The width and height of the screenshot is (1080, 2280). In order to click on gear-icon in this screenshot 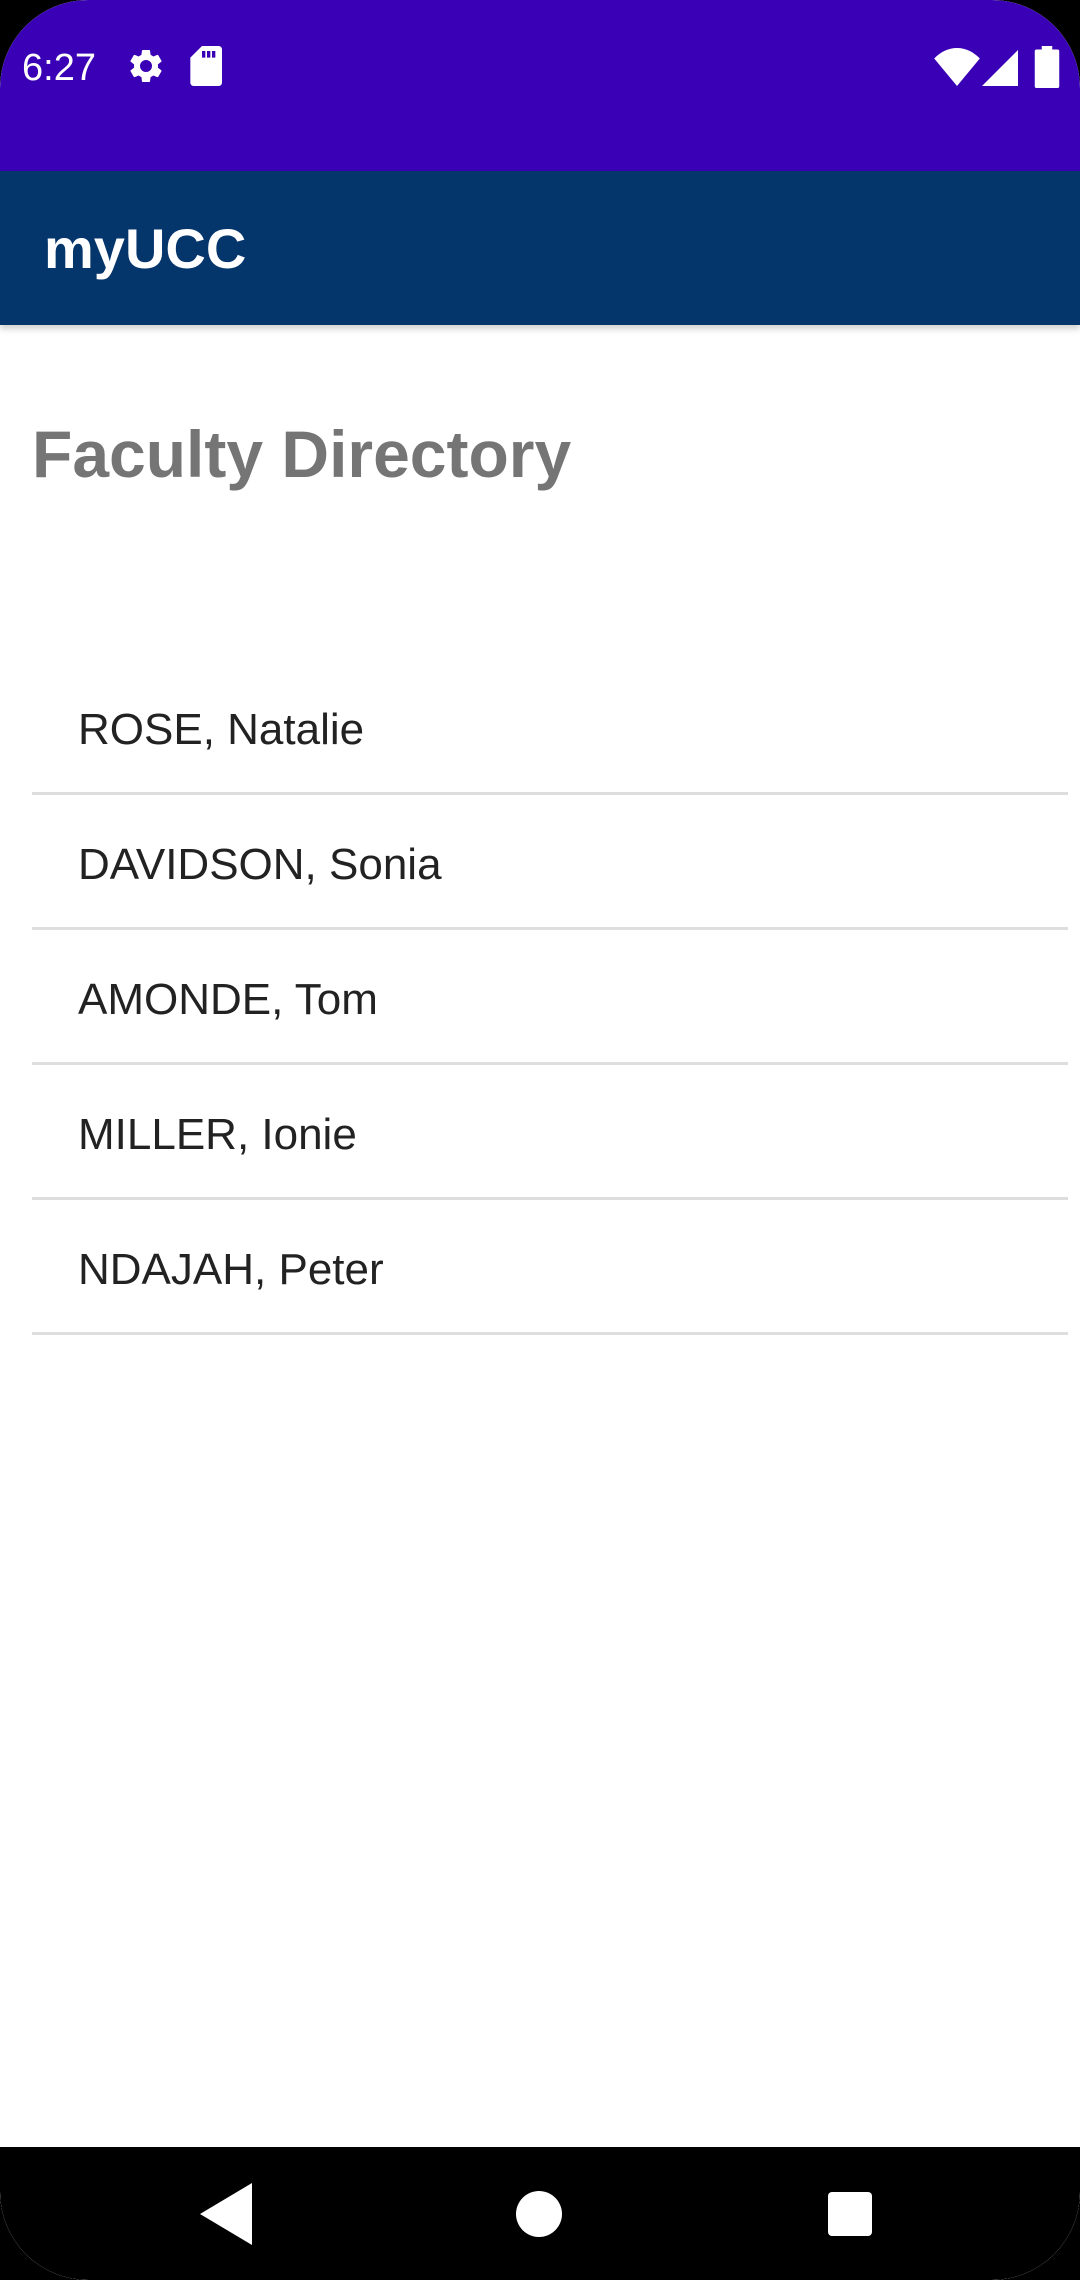, I will do `click(146, 65)`.